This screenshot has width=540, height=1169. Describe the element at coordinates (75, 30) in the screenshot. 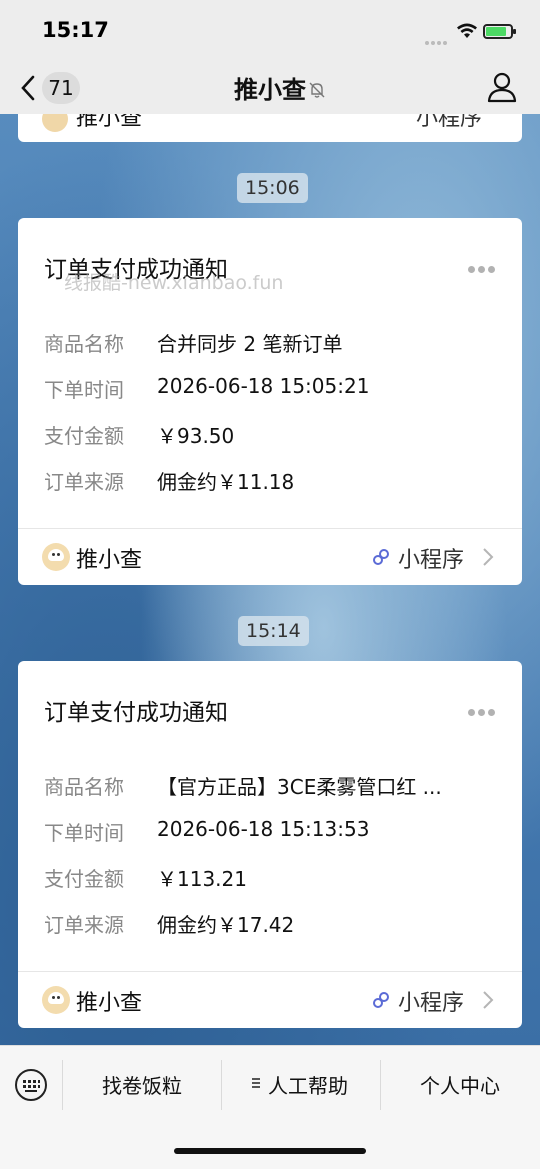

I see `status-time: 15:17` at that location.